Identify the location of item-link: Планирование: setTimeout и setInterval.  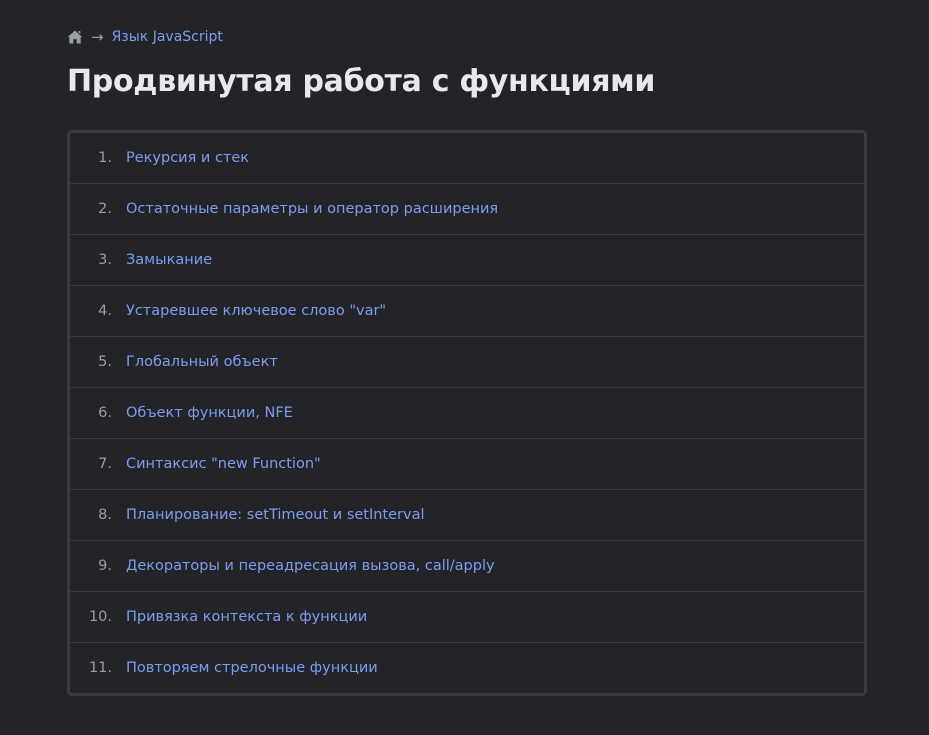
(275, 515).